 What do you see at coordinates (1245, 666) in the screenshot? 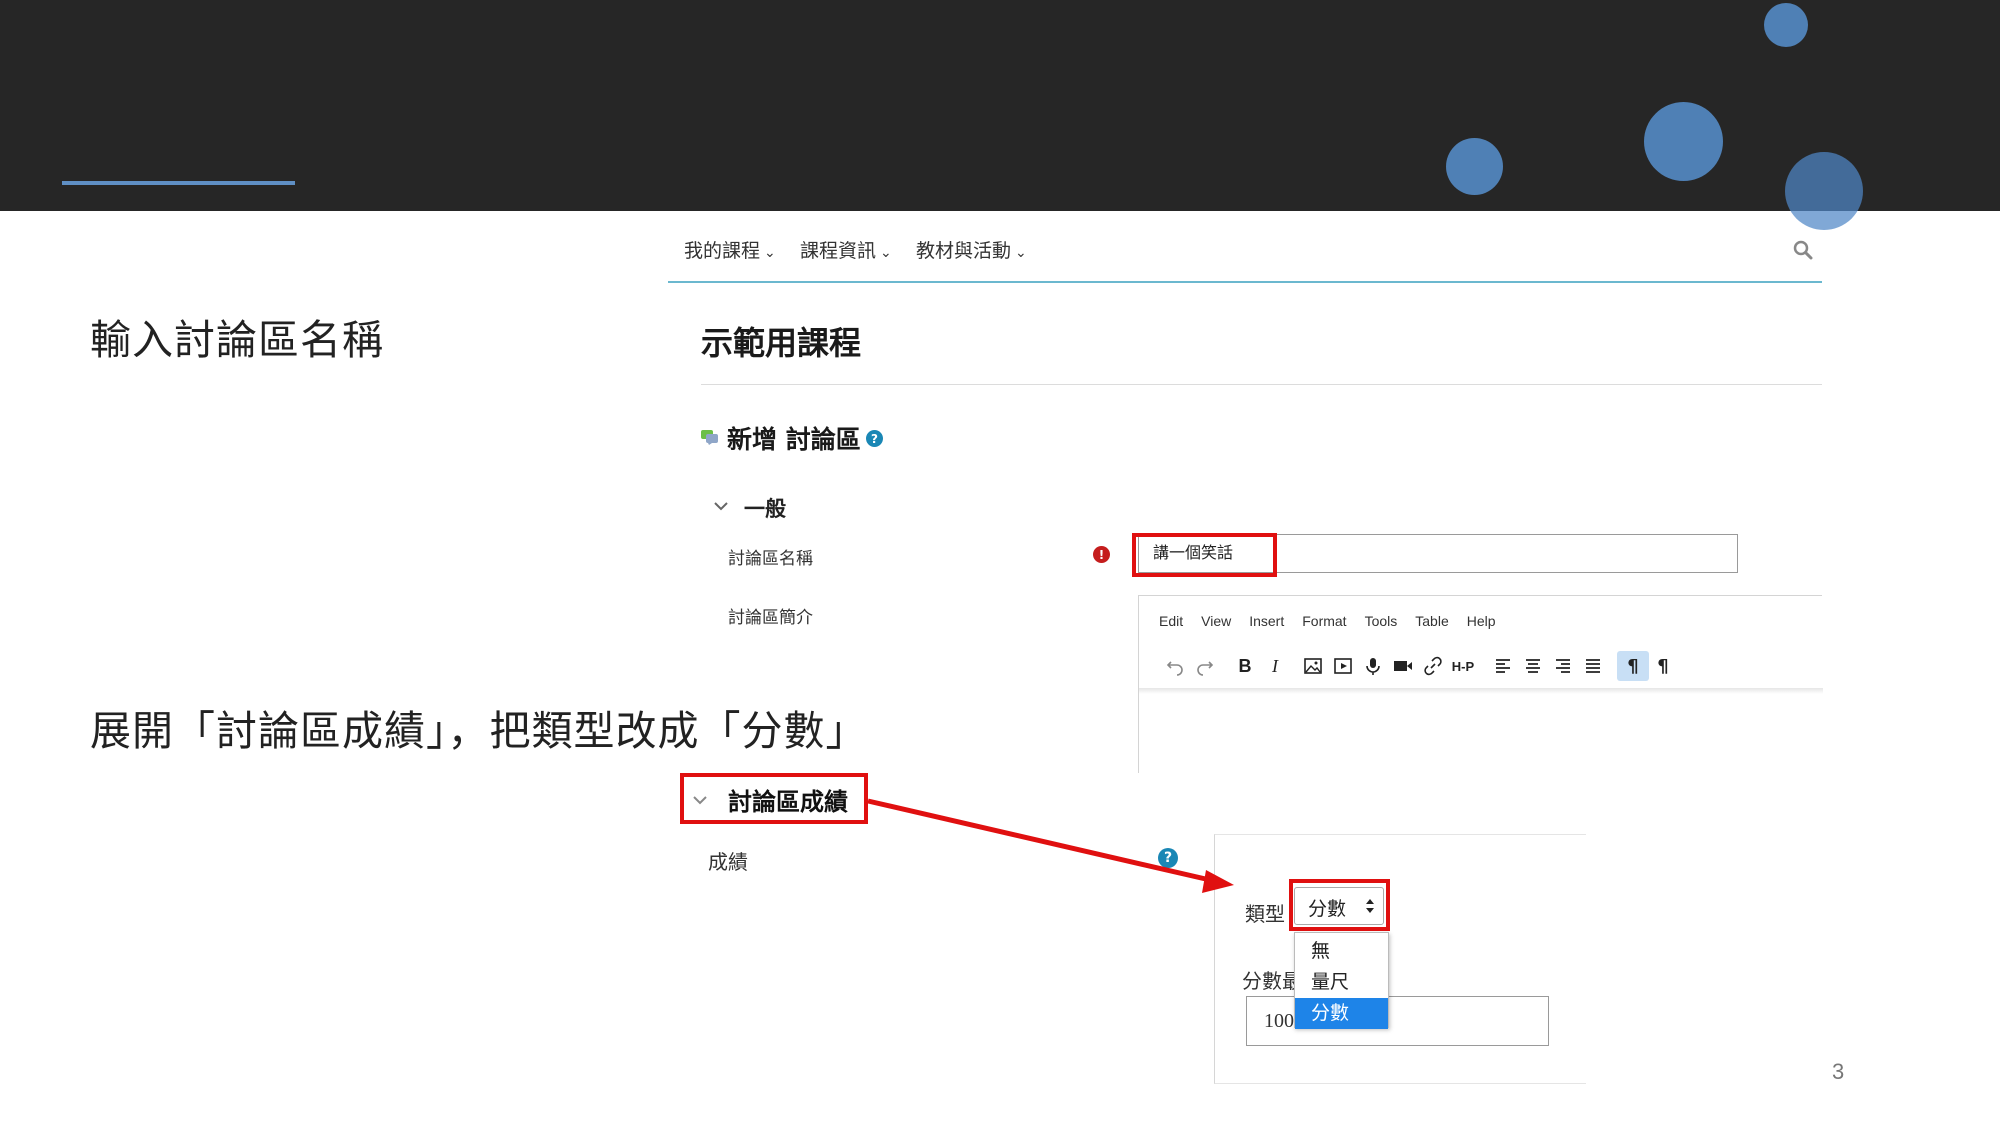
I see `bold-icon: B` at bounding box center [1245, 666].